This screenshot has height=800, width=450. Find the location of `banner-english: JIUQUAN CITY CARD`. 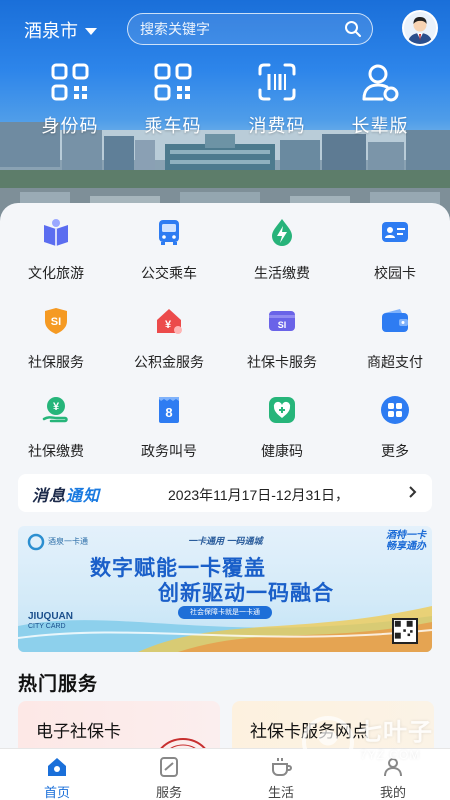

banner-english: JIUQUAN CITY CARD is located at coordinates (50, 622).